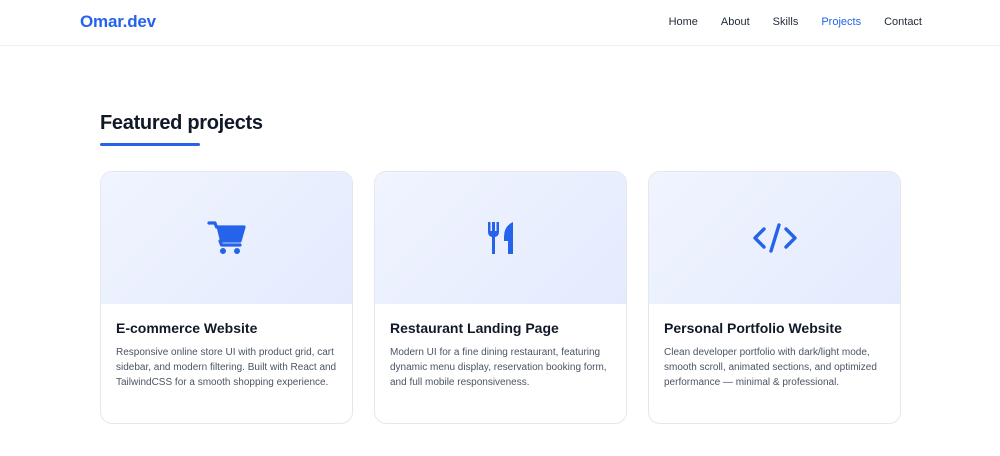 The width and height of the screenshot is (1000, 456). I want to click on nav-link-skills: Skills, so click(786, 22).